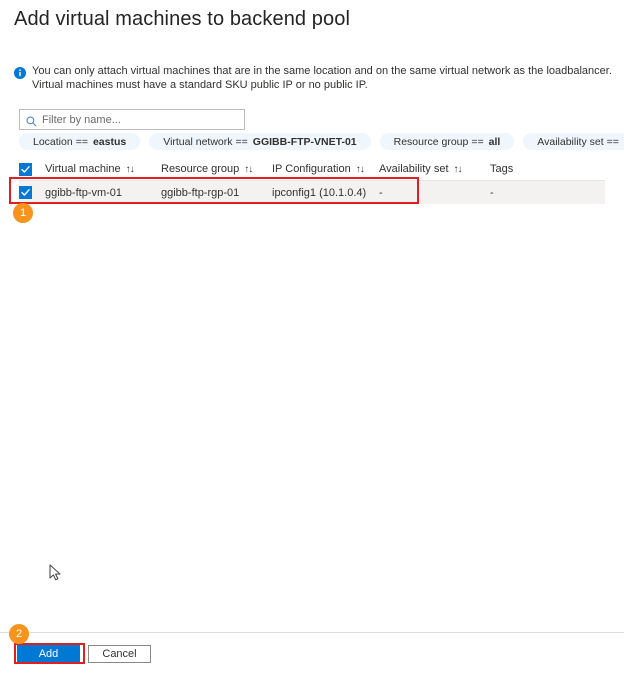 The image size is (624, 679). Describe the element at coordinates (25, 169) in the screenshot. I see `select-all-checkbox` at that location.